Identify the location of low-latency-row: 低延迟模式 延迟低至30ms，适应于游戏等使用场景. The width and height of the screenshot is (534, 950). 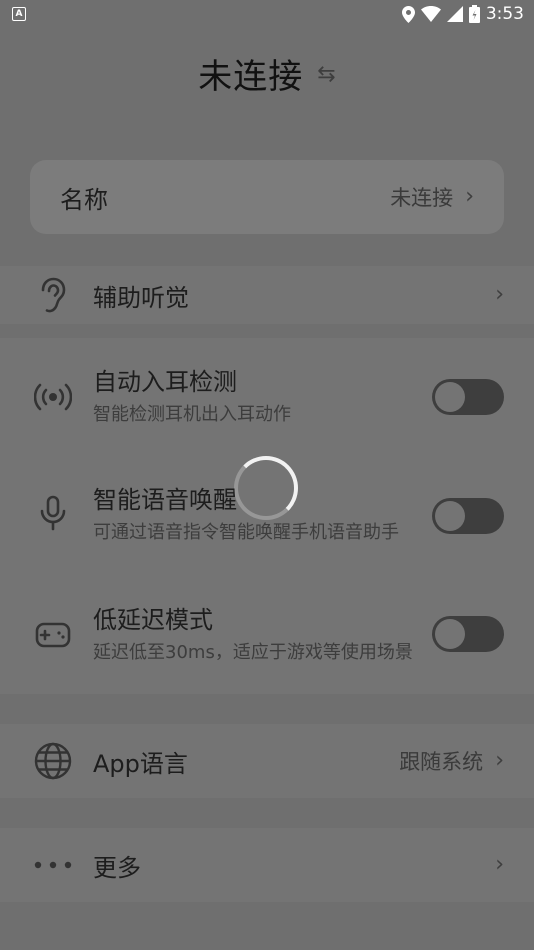
(267, 635).